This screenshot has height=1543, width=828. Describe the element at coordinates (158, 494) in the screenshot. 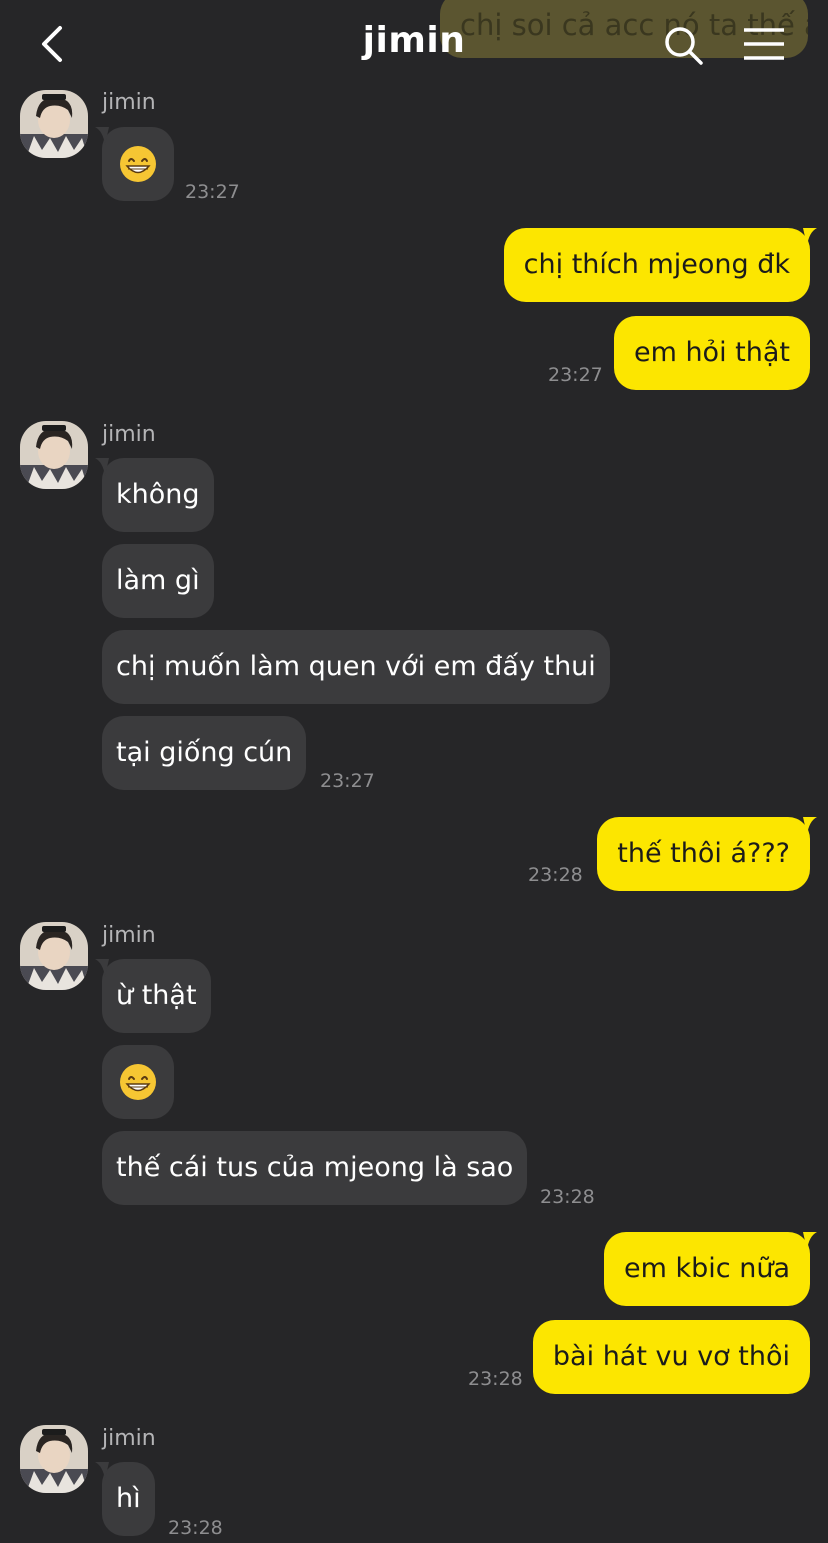

I see `message-text: không` at that location.